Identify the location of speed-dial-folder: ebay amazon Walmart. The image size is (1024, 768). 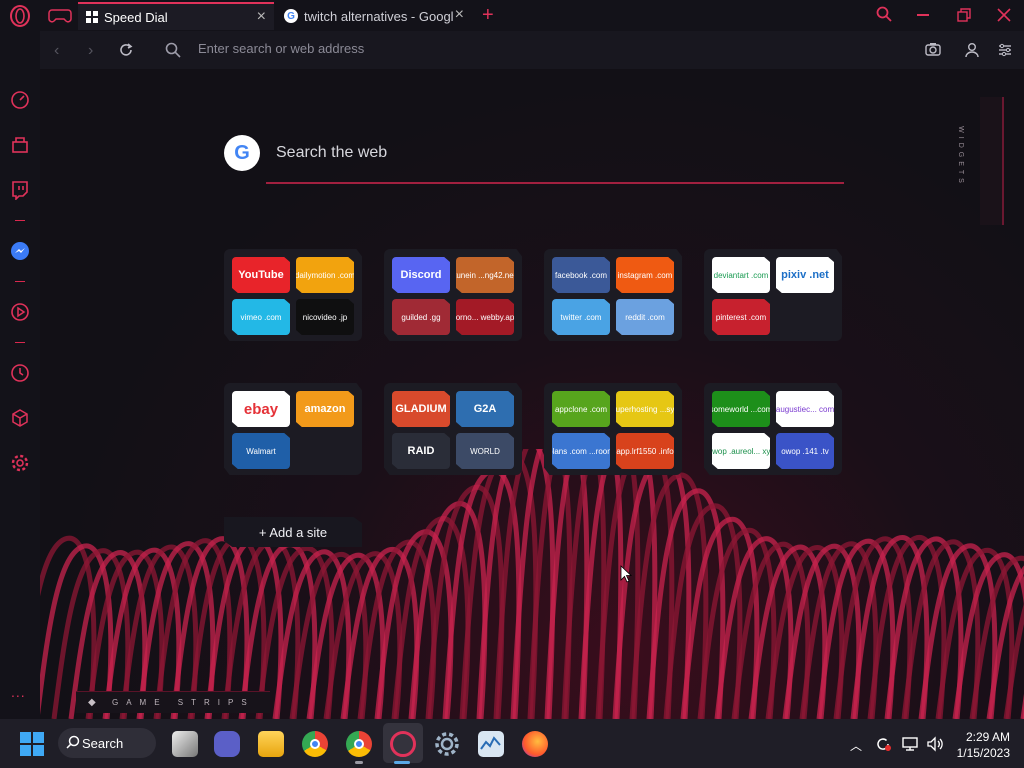
(293, 429).